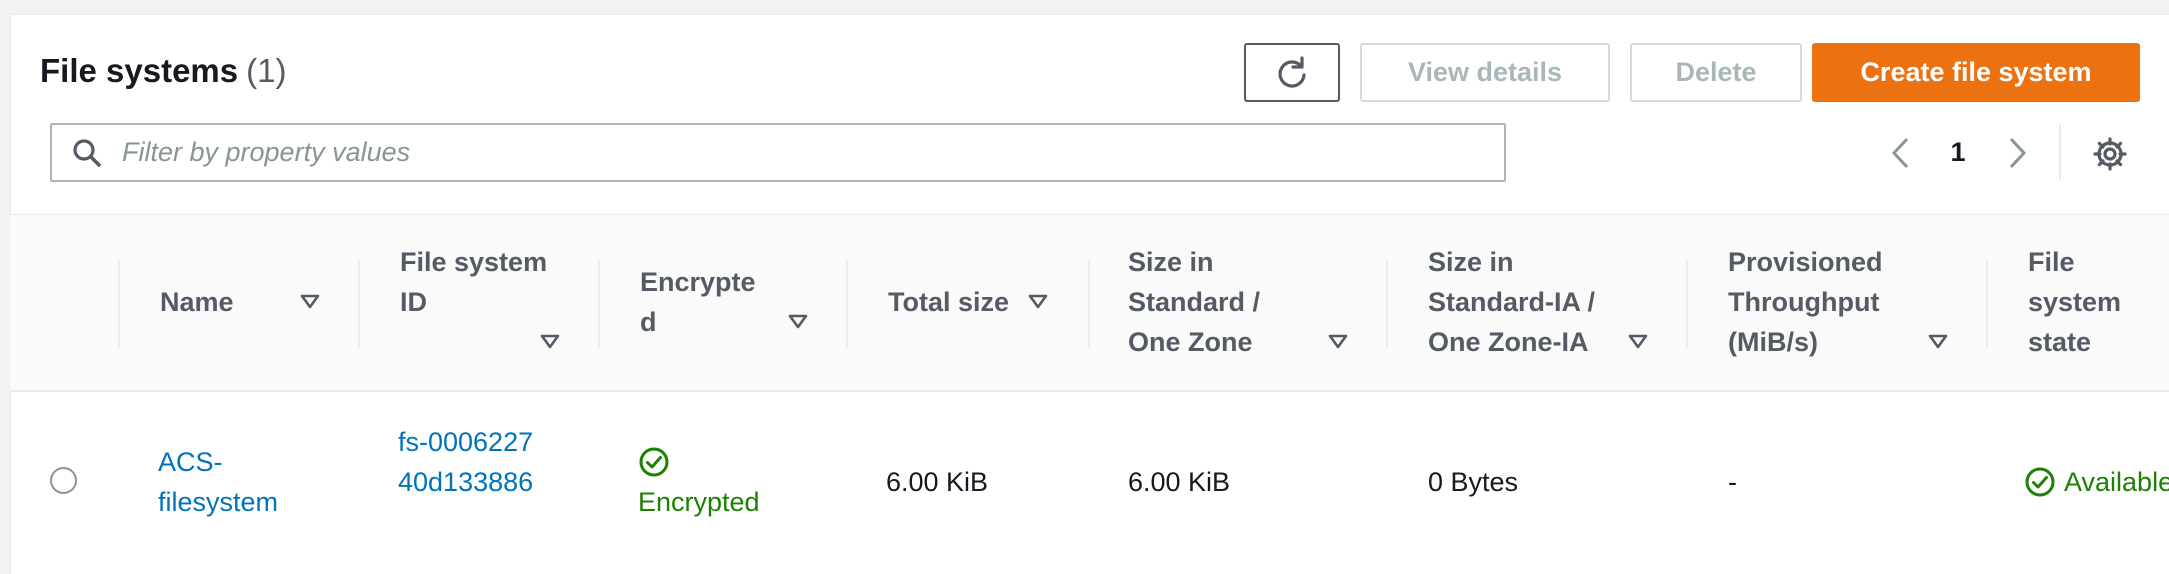 This screenshot has width=2169, height=574. Describe the element at coordinates (1218, 302) in the screenshot. I see `column-header-size-standard: Size in Standard / One Zone` at that location.